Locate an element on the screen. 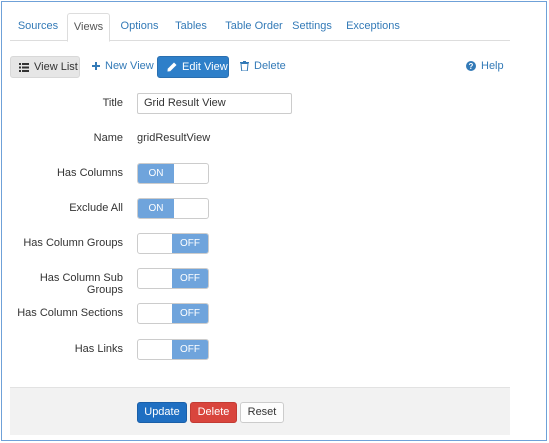 Image resolution: width=549 pixels, height=443 pixels. help-link: ? Help is located at coordinates (485, 67).